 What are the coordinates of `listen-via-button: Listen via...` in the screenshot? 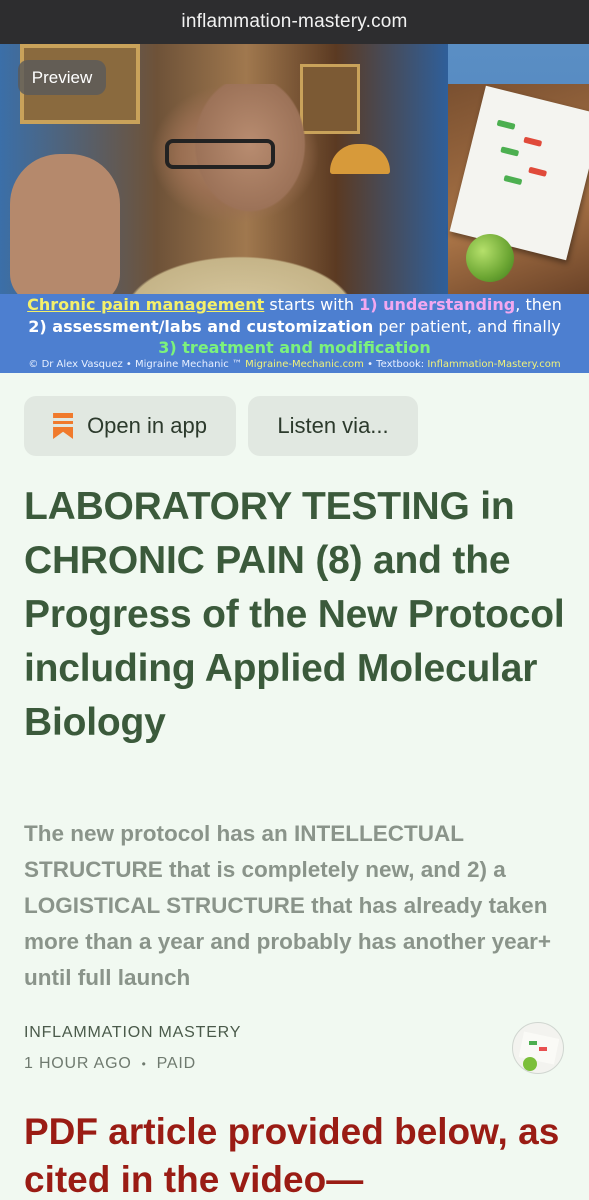 It's located at (333, 426).